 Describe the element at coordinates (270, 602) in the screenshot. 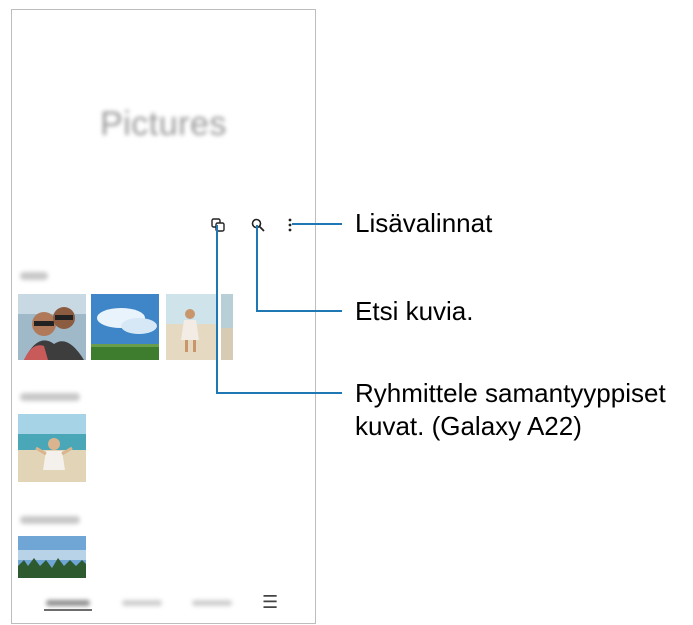

I see `menu-icon: ☰` at that location.